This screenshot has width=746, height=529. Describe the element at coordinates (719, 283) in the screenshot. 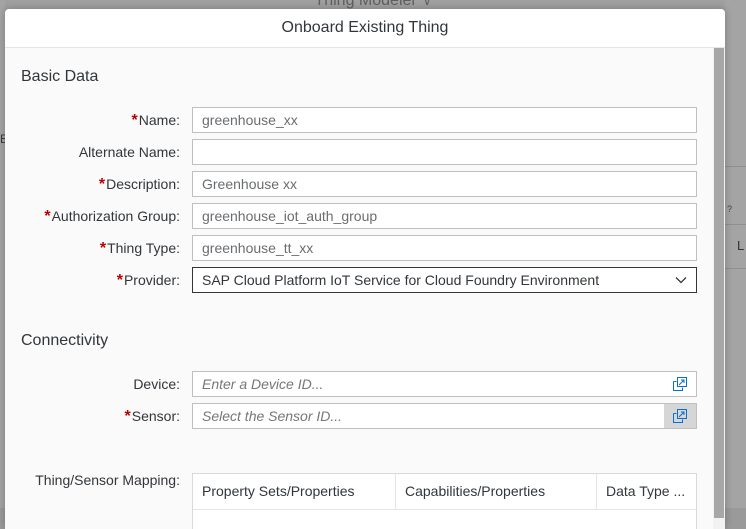

I see `dialog-scrollbar-thumb` at that location.